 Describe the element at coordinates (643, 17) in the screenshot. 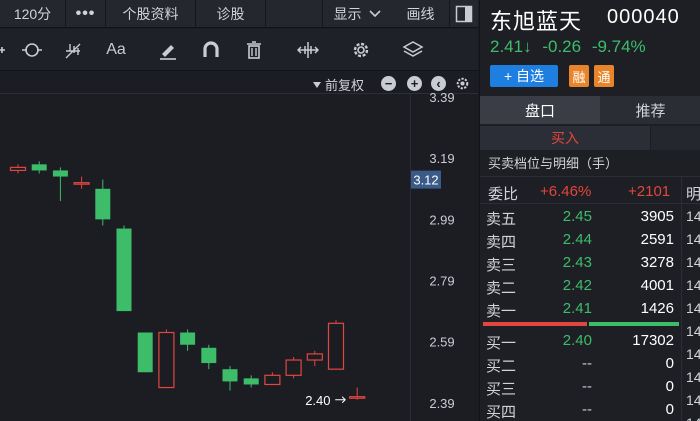

I see `stock-code: 000040` at that location.